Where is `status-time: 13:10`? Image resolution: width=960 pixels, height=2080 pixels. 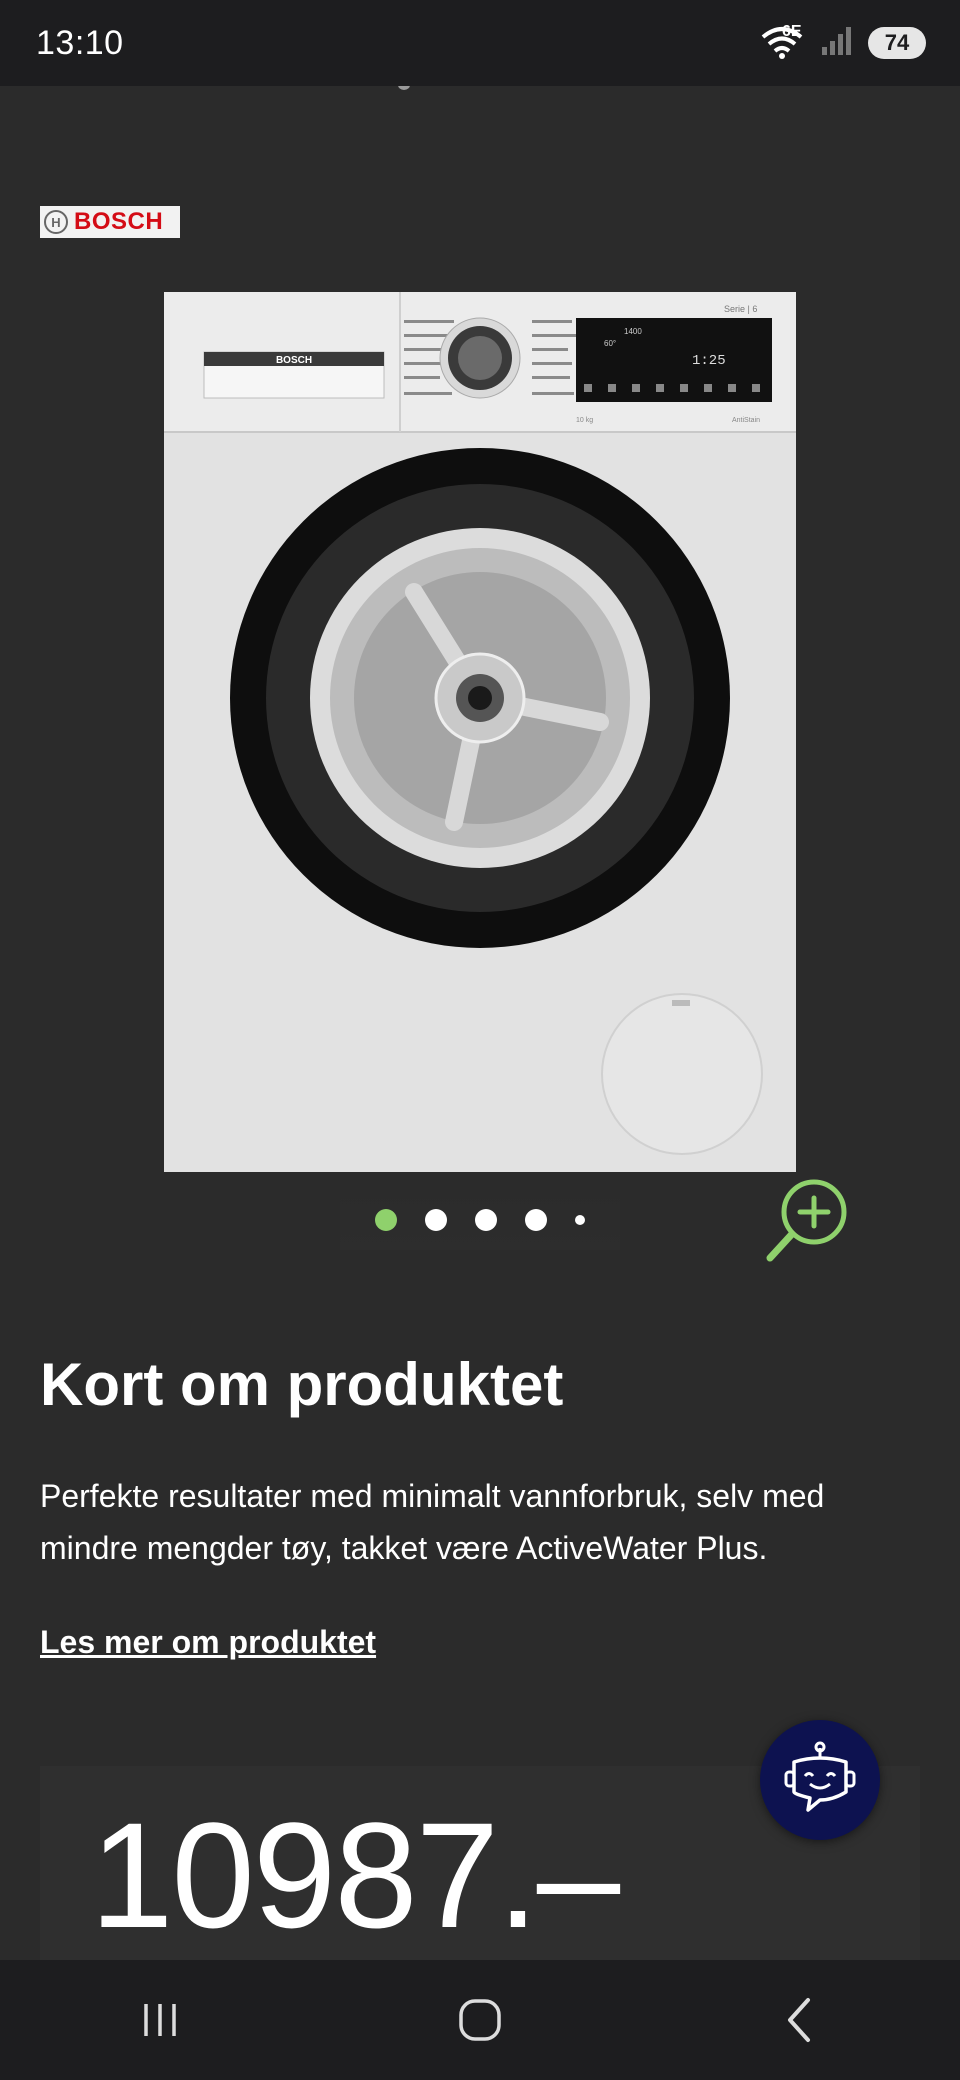
status-time: 13:10 is located at coordinates (80, 42).